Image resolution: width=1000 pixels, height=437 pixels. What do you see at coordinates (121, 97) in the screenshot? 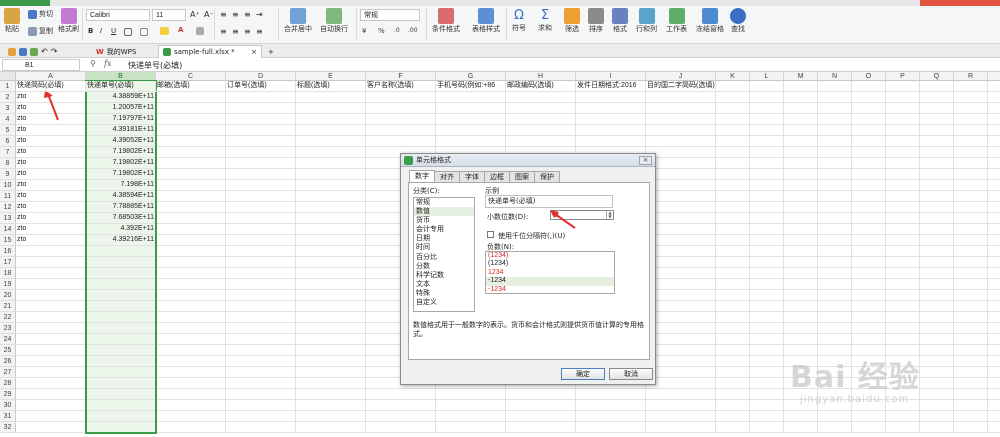
I see `table-cell: 4.38859E+11` at bounding box center [121, 97].